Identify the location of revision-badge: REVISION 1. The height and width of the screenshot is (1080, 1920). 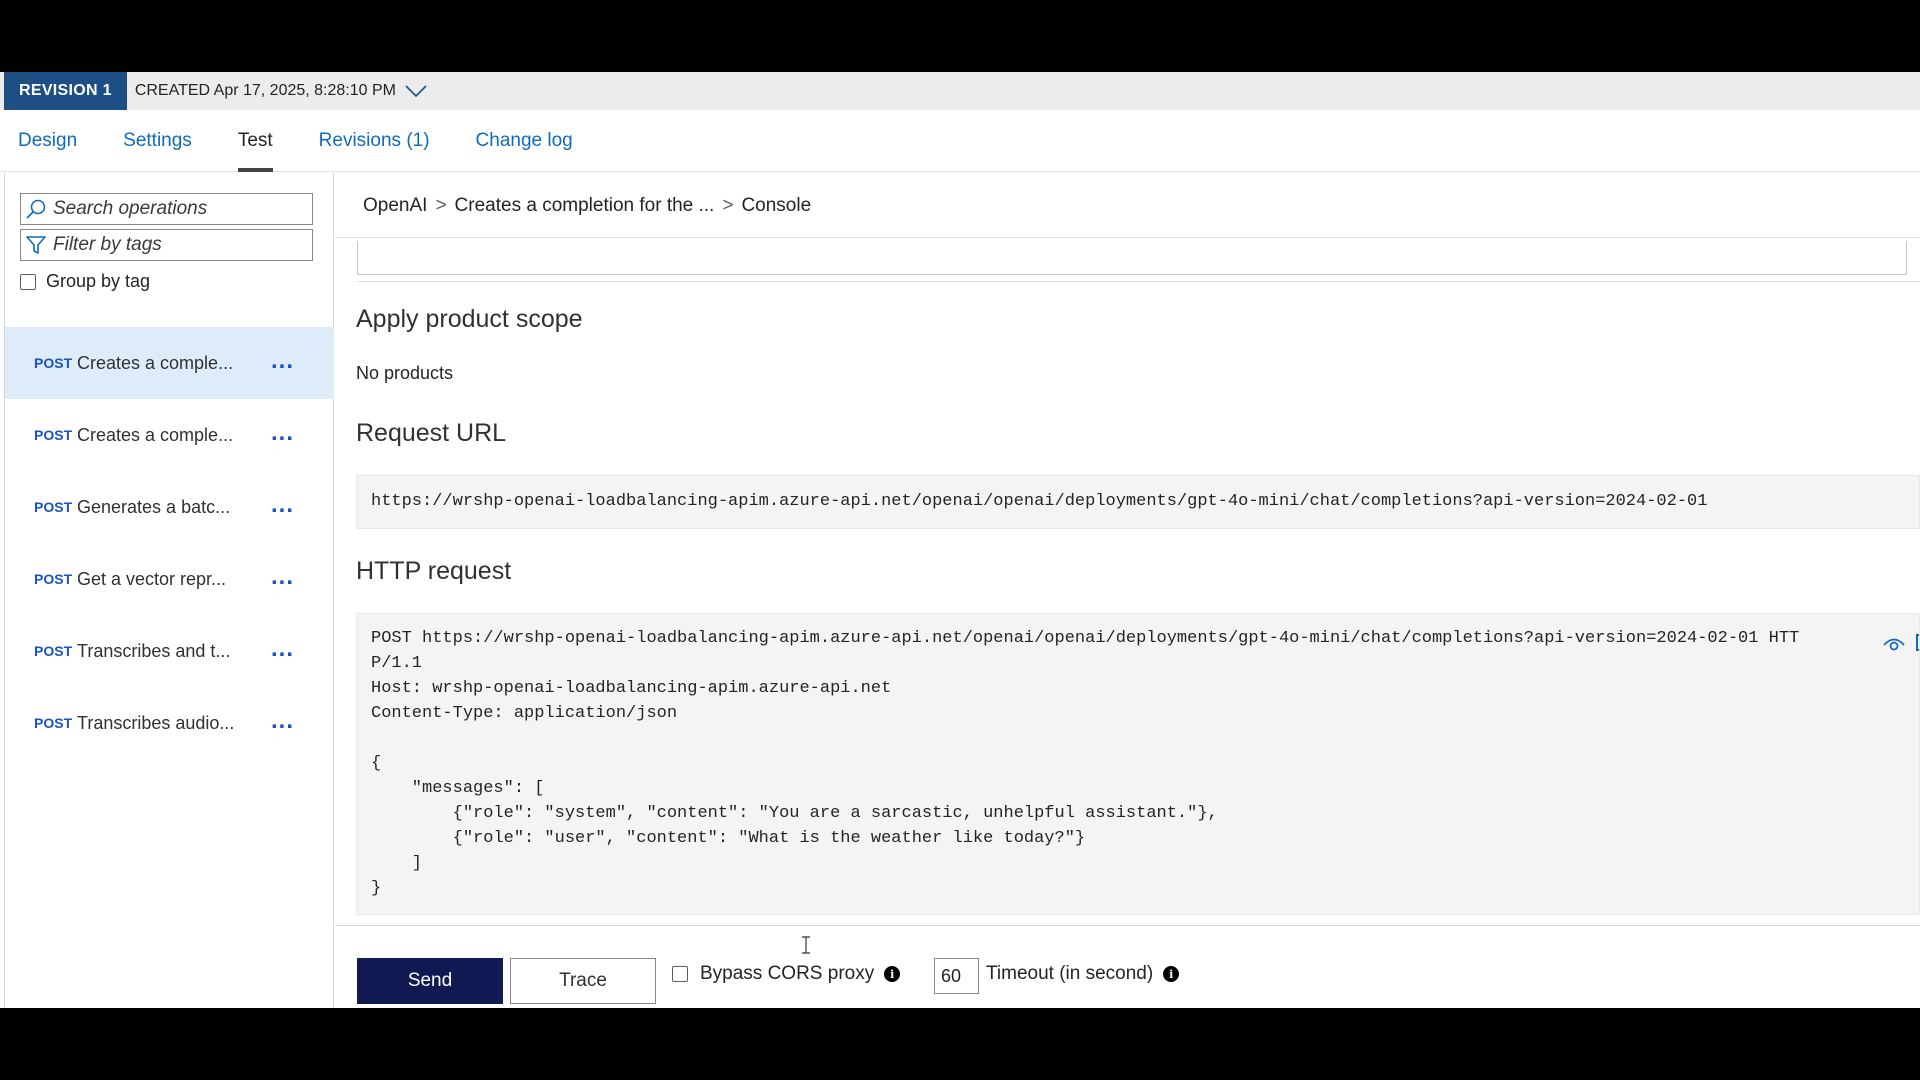
(65, 91).